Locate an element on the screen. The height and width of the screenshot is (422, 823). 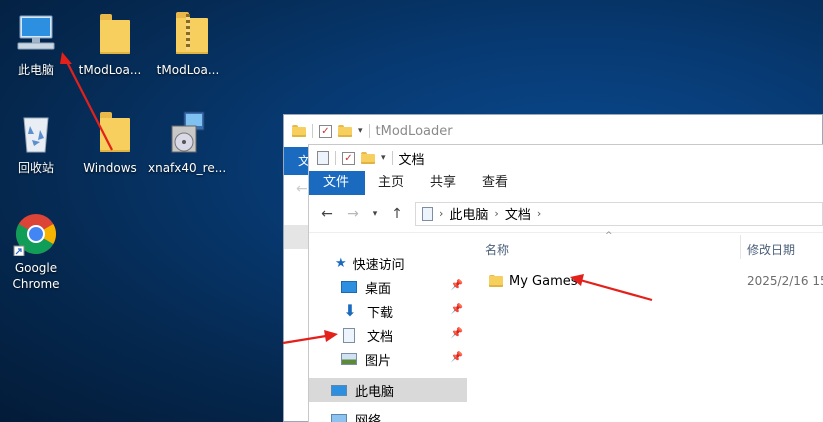
back-arrow-icon: ← is located at coordinates (302, 189).